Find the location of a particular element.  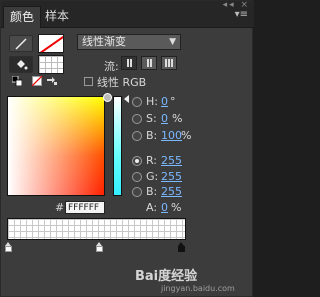

menu-icon: ▾≡ is located at coordinates (241, 14).